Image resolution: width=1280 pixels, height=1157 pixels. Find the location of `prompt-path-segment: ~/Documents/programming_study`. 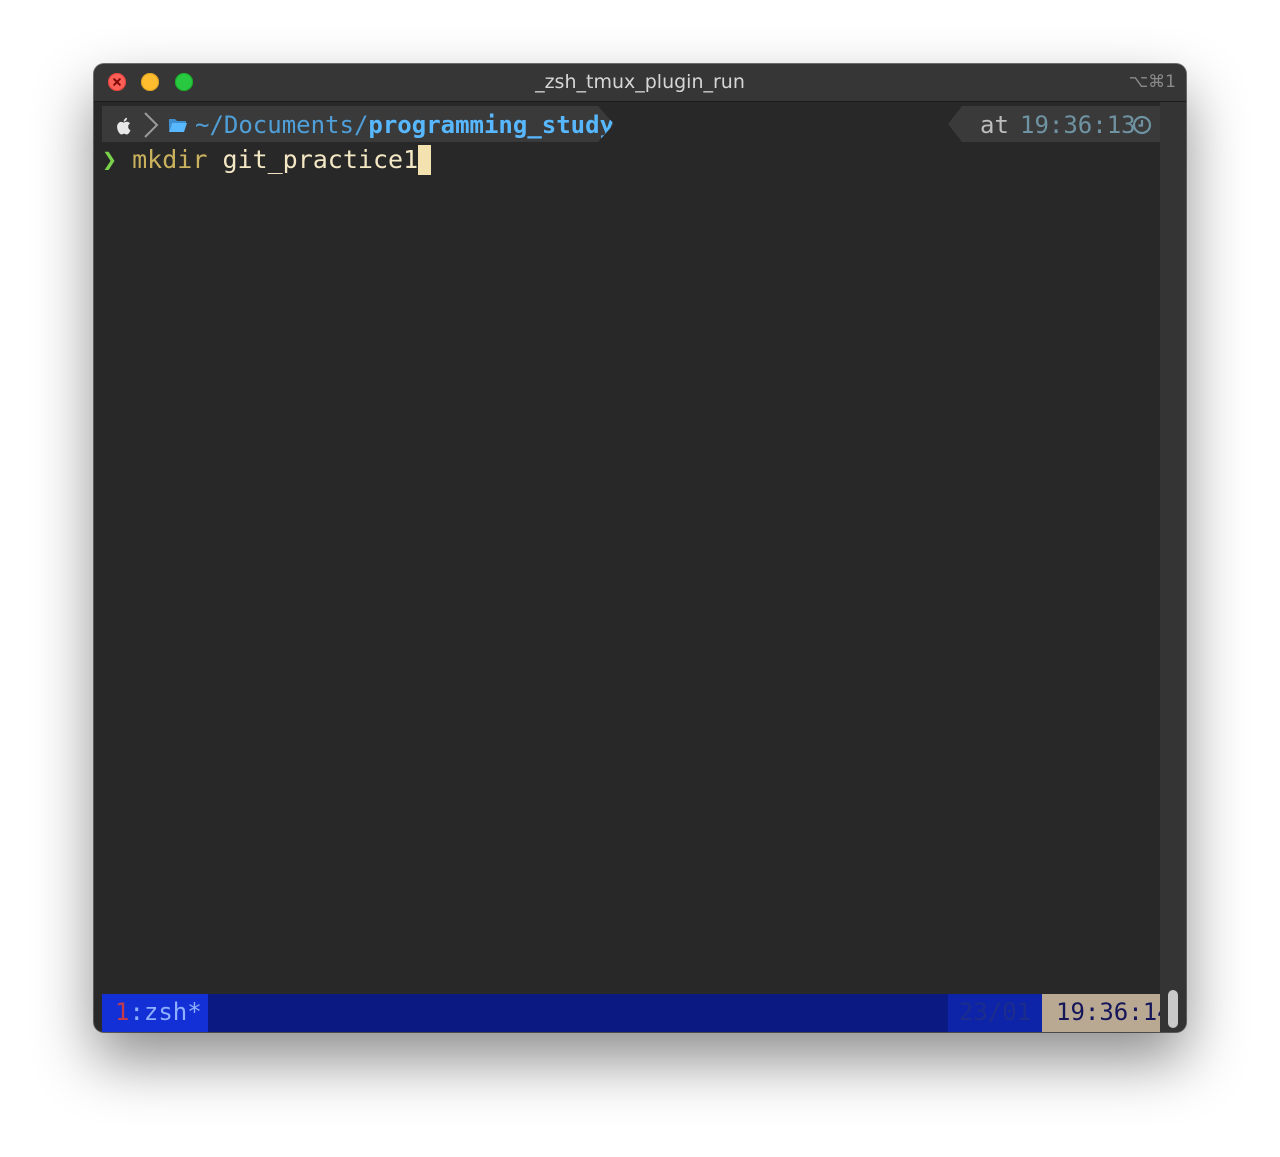

prompt-path-segment: ~/Documents/programming_study is located at coordinates (358, 124).